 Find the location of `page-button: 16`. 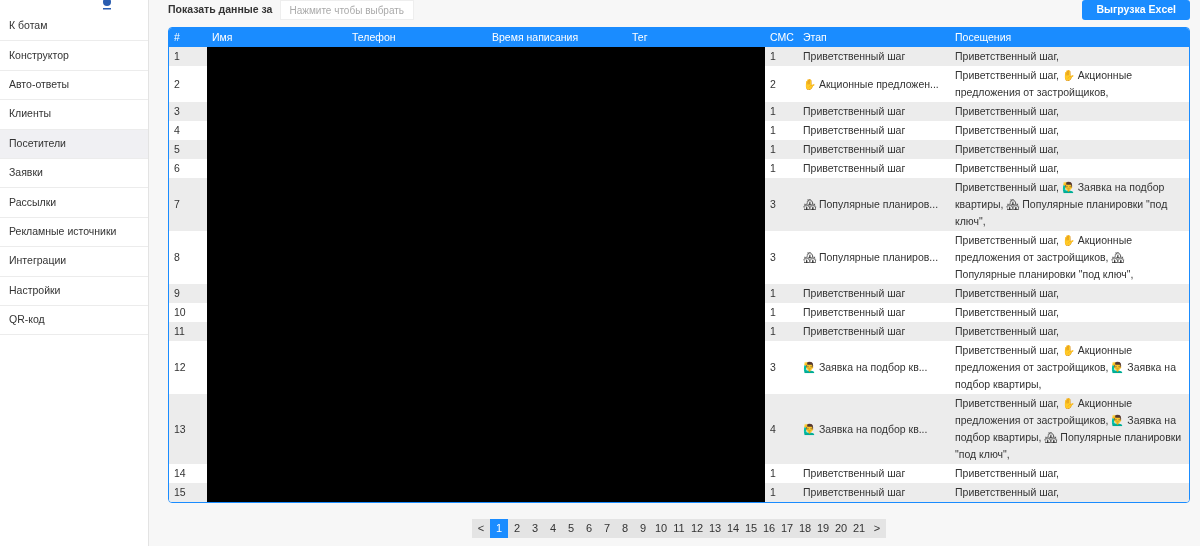

page-button: 16 is located at coordinates (769, 528).